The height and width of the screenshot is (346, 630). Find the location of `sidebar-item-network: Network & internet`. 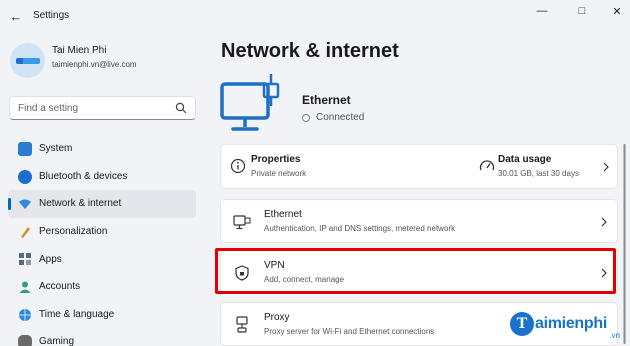

sidebar-item-network: Network & internet is located at coordinates (102, 204).